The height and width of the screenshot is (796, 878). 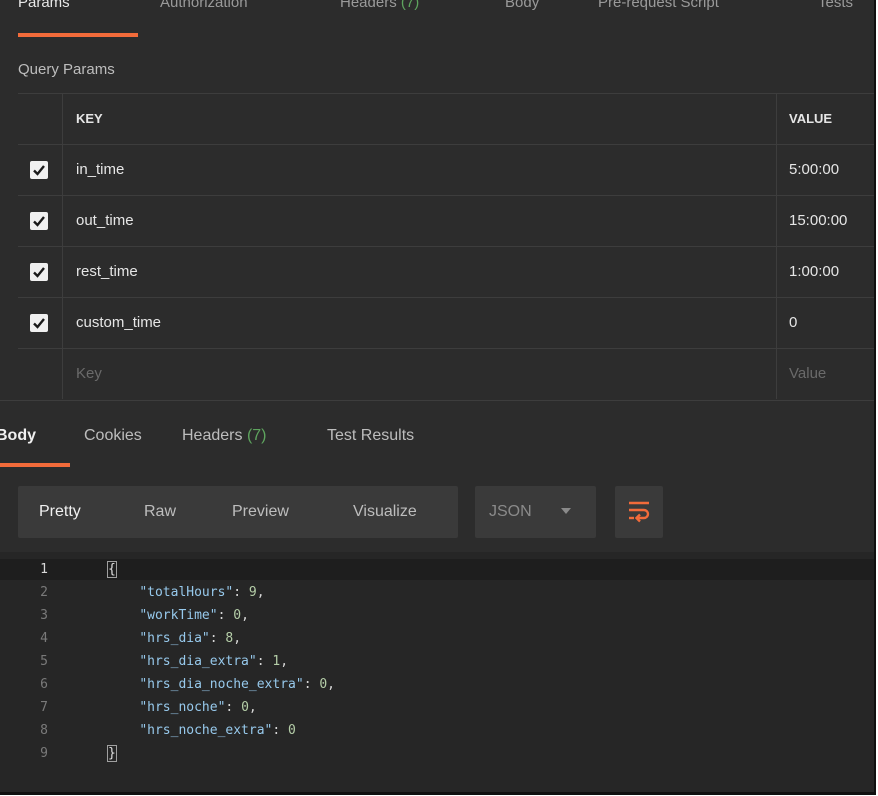 I want to click on tab-headers-count: (7), so click(x=410, y=5).